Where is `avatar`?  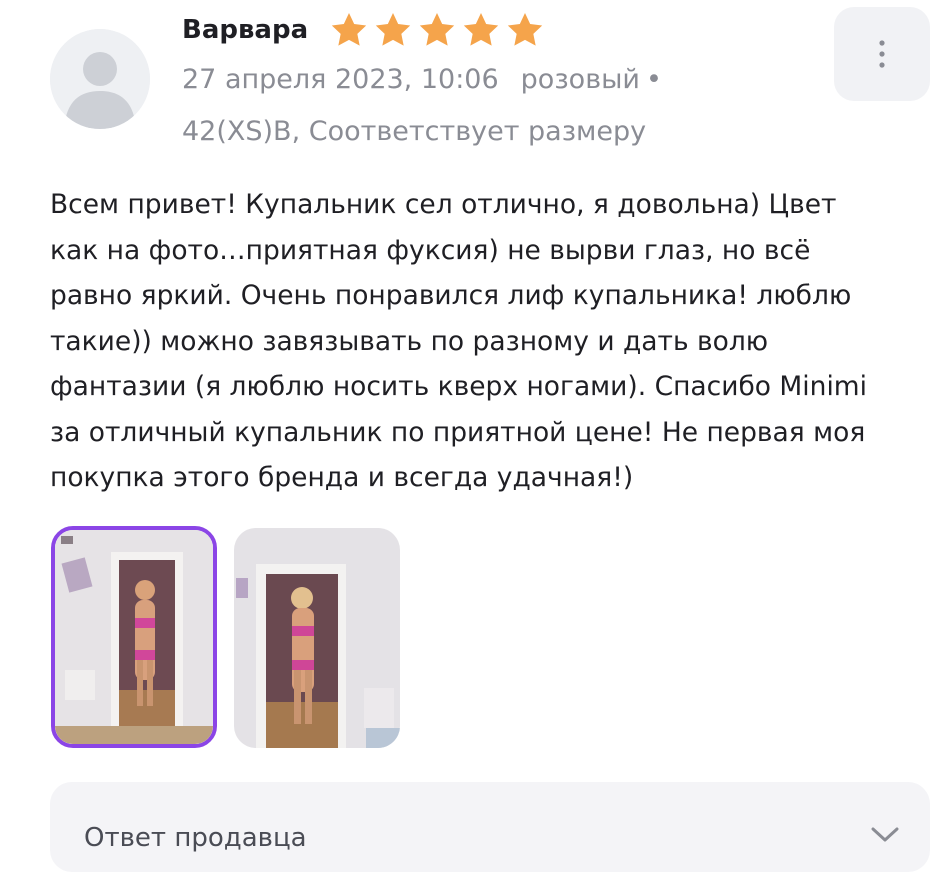
avatar is located at coordinates (100, 79).